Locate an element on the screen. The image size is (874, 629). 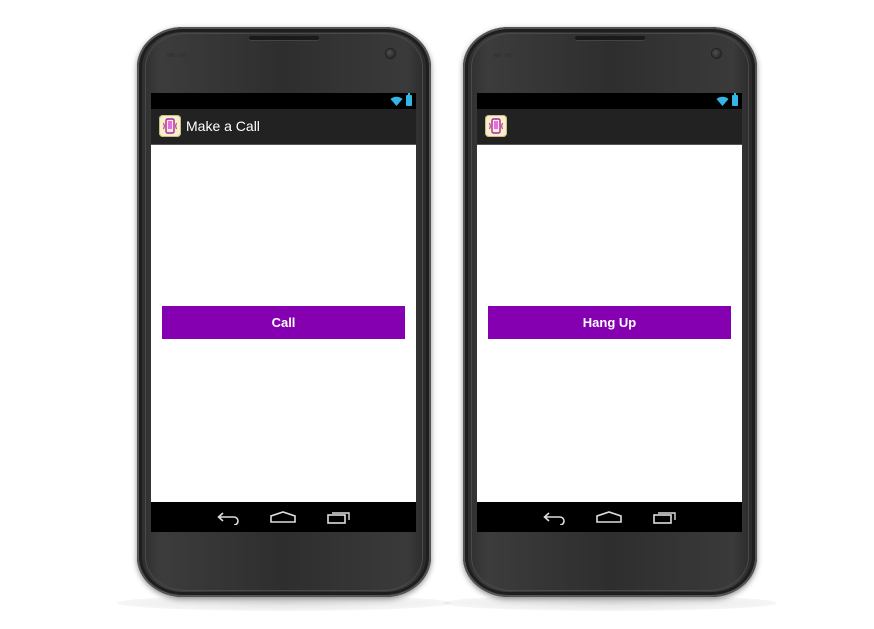
app-title: Make a Call is located at coordinates (223, 126).